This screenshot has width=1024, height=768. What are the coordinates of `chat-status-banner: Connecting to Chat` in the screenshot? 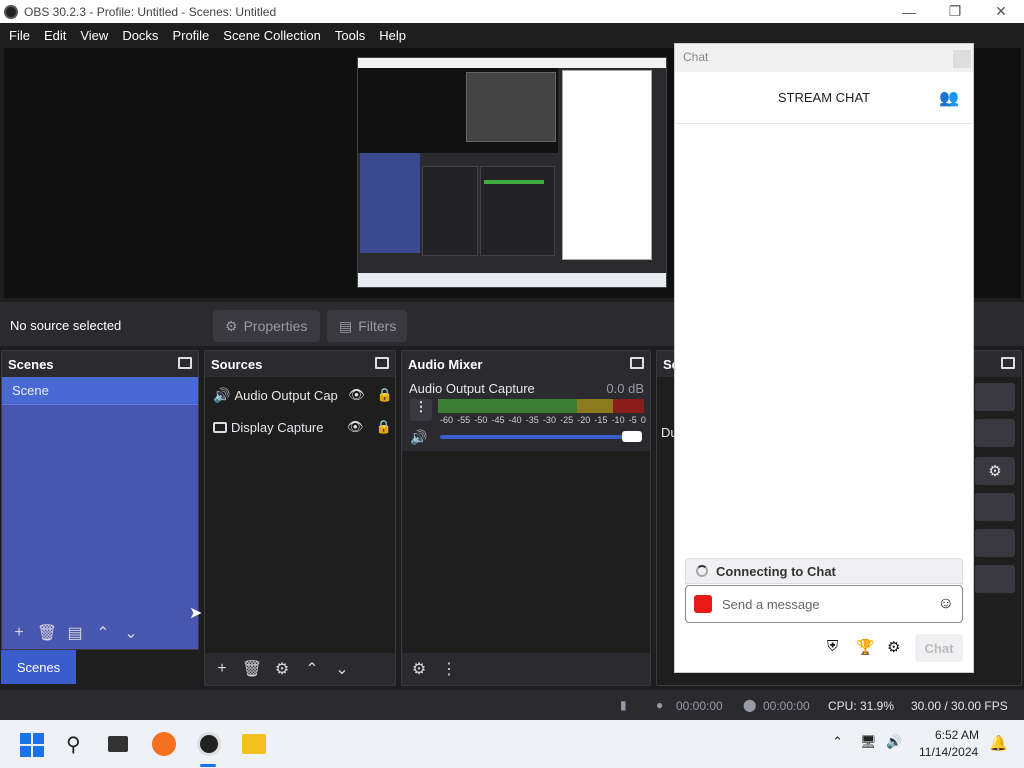 It's located at (824, 571).